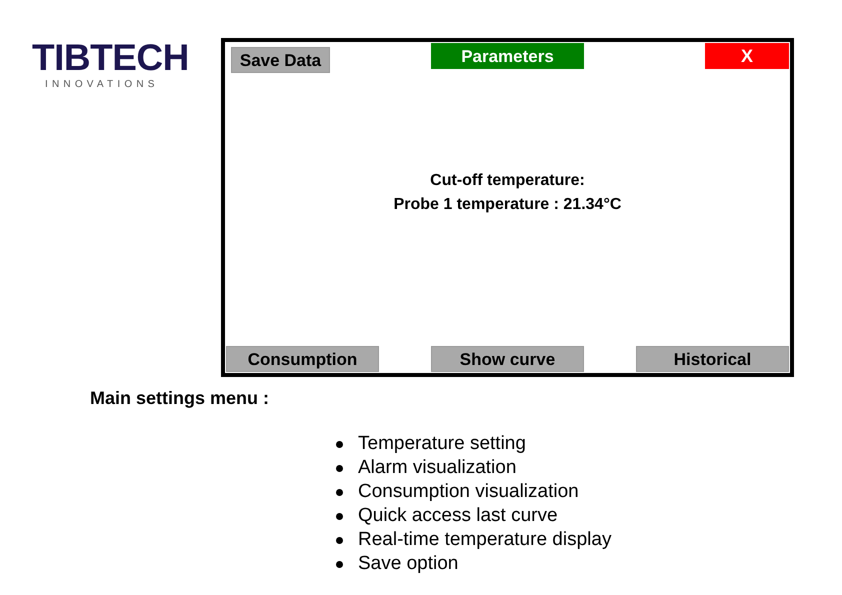 This screenshot has height=595, width=842. I want to click on status-text: Probe 1 temperature : 21.34°C, so click(508, 204).